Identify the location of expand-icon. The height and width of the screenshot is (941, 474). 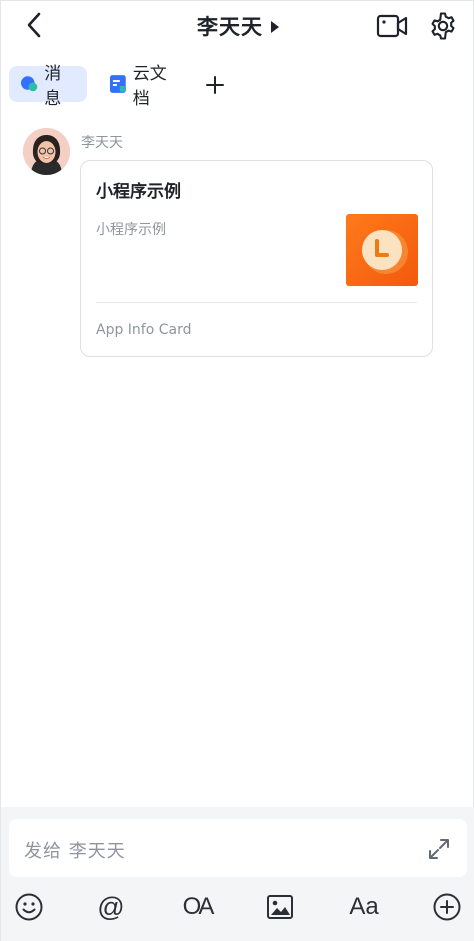
(439, 849).